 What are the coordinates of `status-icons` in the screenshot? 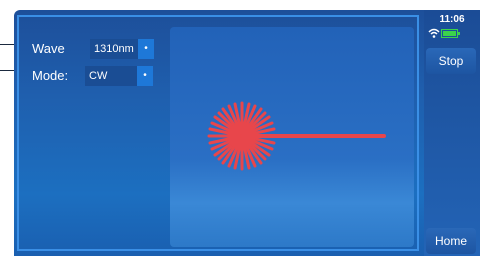 It's located at (448, 34).